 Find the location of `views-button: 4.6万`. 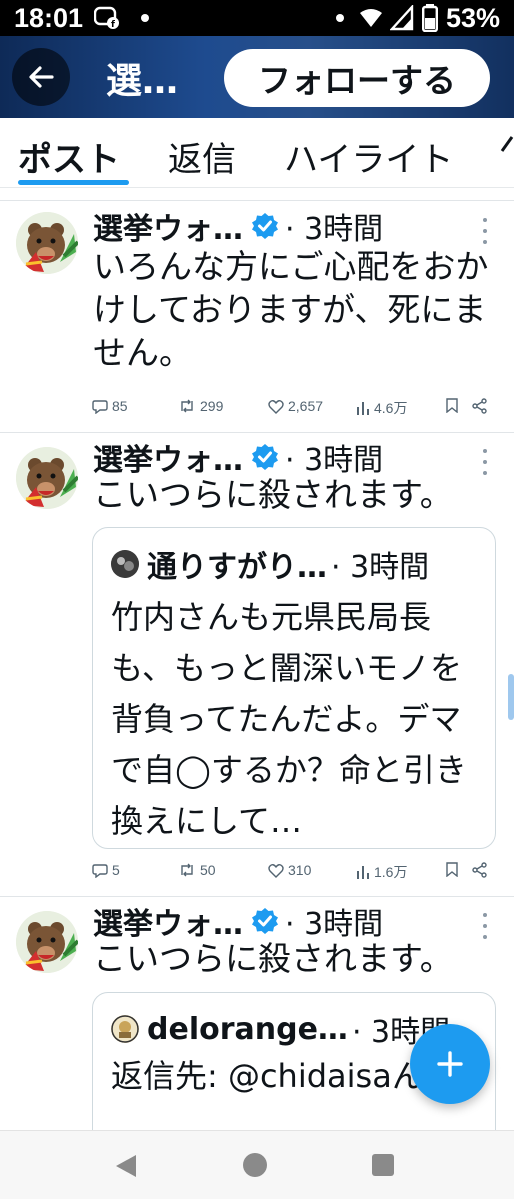

views-button: 4.6万 is located at coordinates (381, 408).